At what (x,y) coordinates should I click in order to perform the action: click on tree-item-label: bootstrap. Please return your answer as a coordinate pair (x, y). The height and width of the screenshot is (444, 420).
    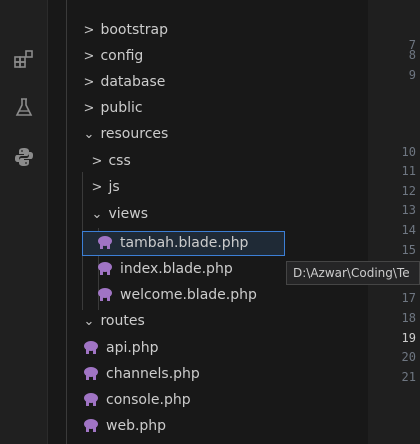
    Looking at the image, I should click on (134, 30).